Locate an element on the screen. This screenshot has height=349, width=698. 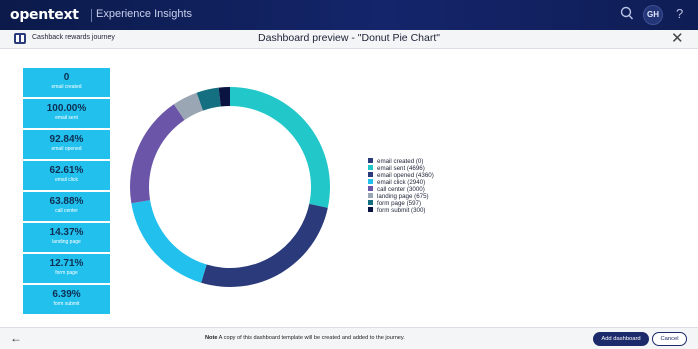
legend-item: form page (597) is located at coordinates (401, 203).